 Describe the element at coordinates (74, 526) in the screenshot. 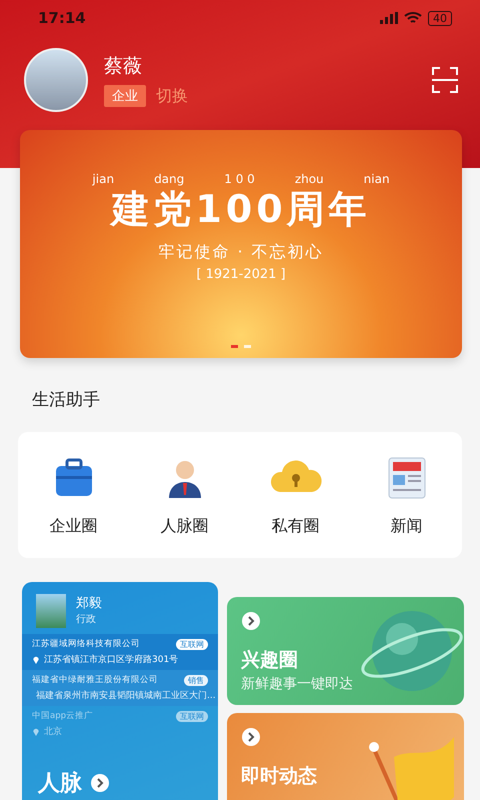

I see `shortcut-label: 企业圈` at that location.